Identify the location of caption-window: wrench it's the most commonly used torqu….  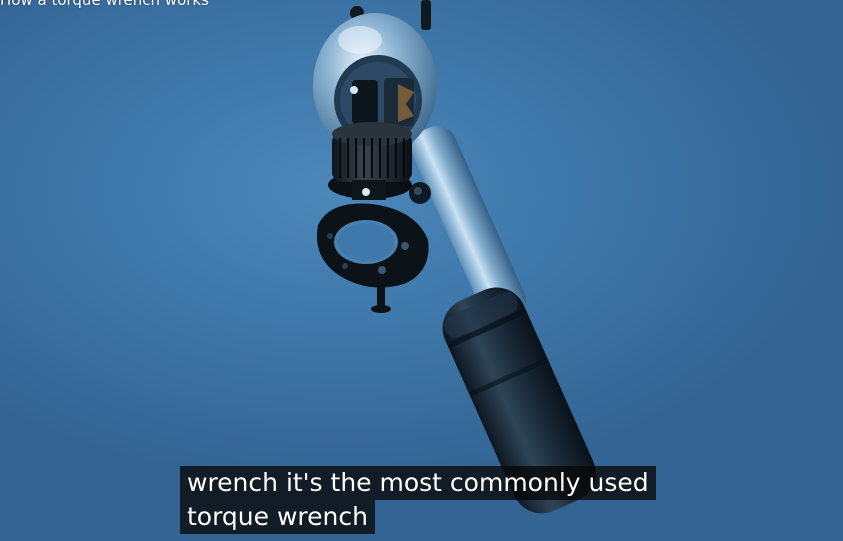
(418, 500).